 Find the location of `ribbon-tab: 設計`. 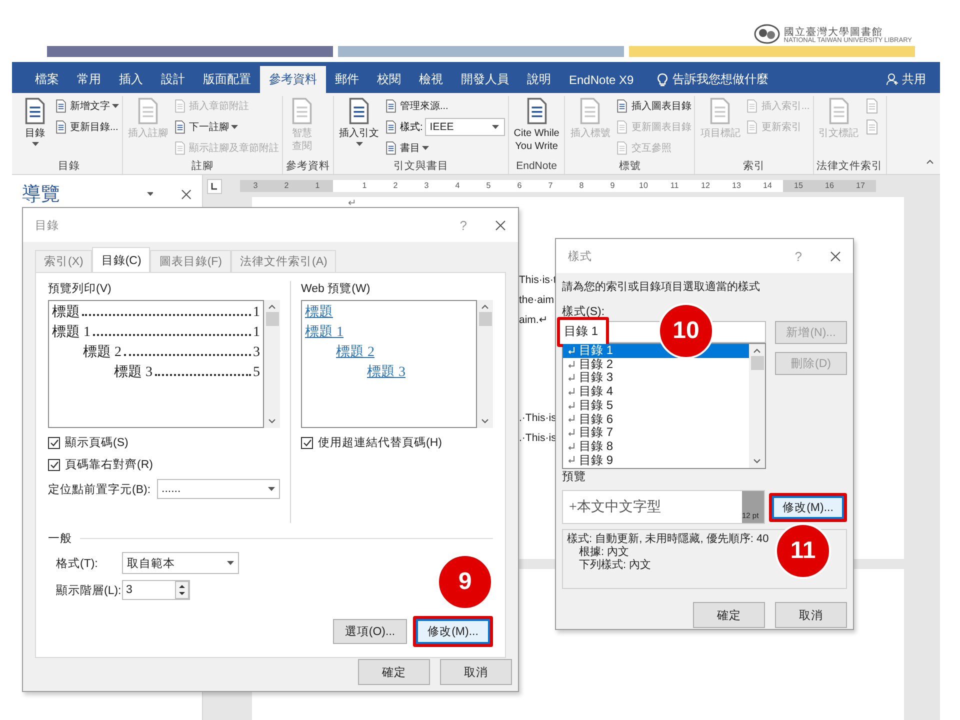

ribbon-tab: 設計 is located at coordinates (173, 79).